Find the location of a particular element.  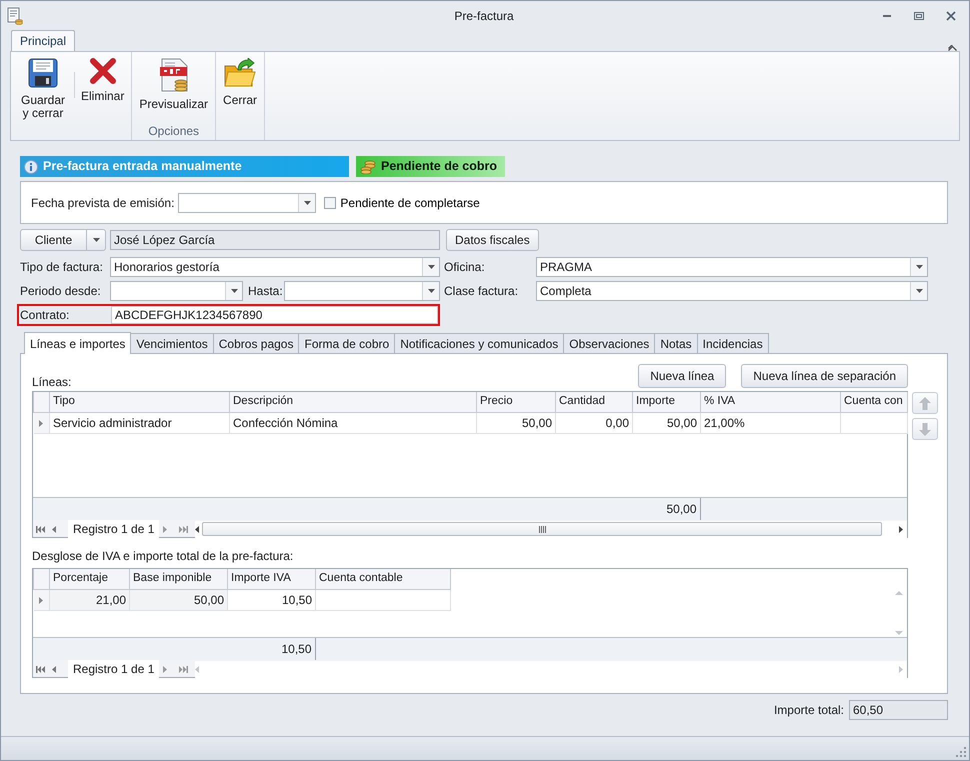

field-label: Fecha prevista de emisión: is located at coordinates (102, 203).